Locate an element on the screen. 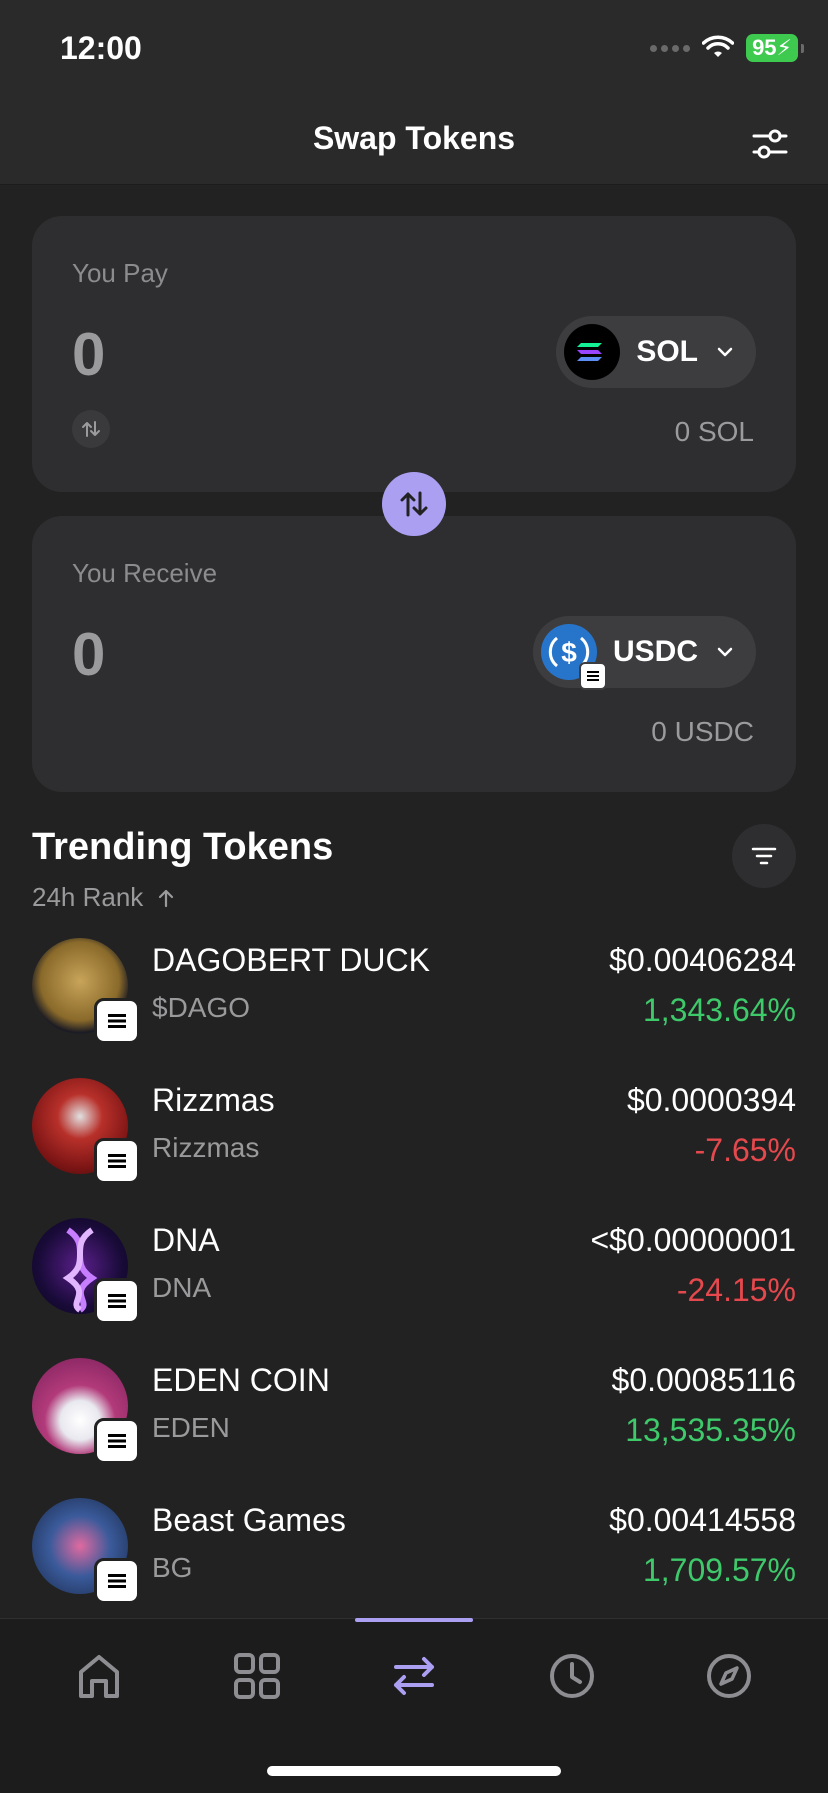 The width and height of the screenshot is (828, 1793). usdc-token-icon: $ is located at coordinates (573, 657).